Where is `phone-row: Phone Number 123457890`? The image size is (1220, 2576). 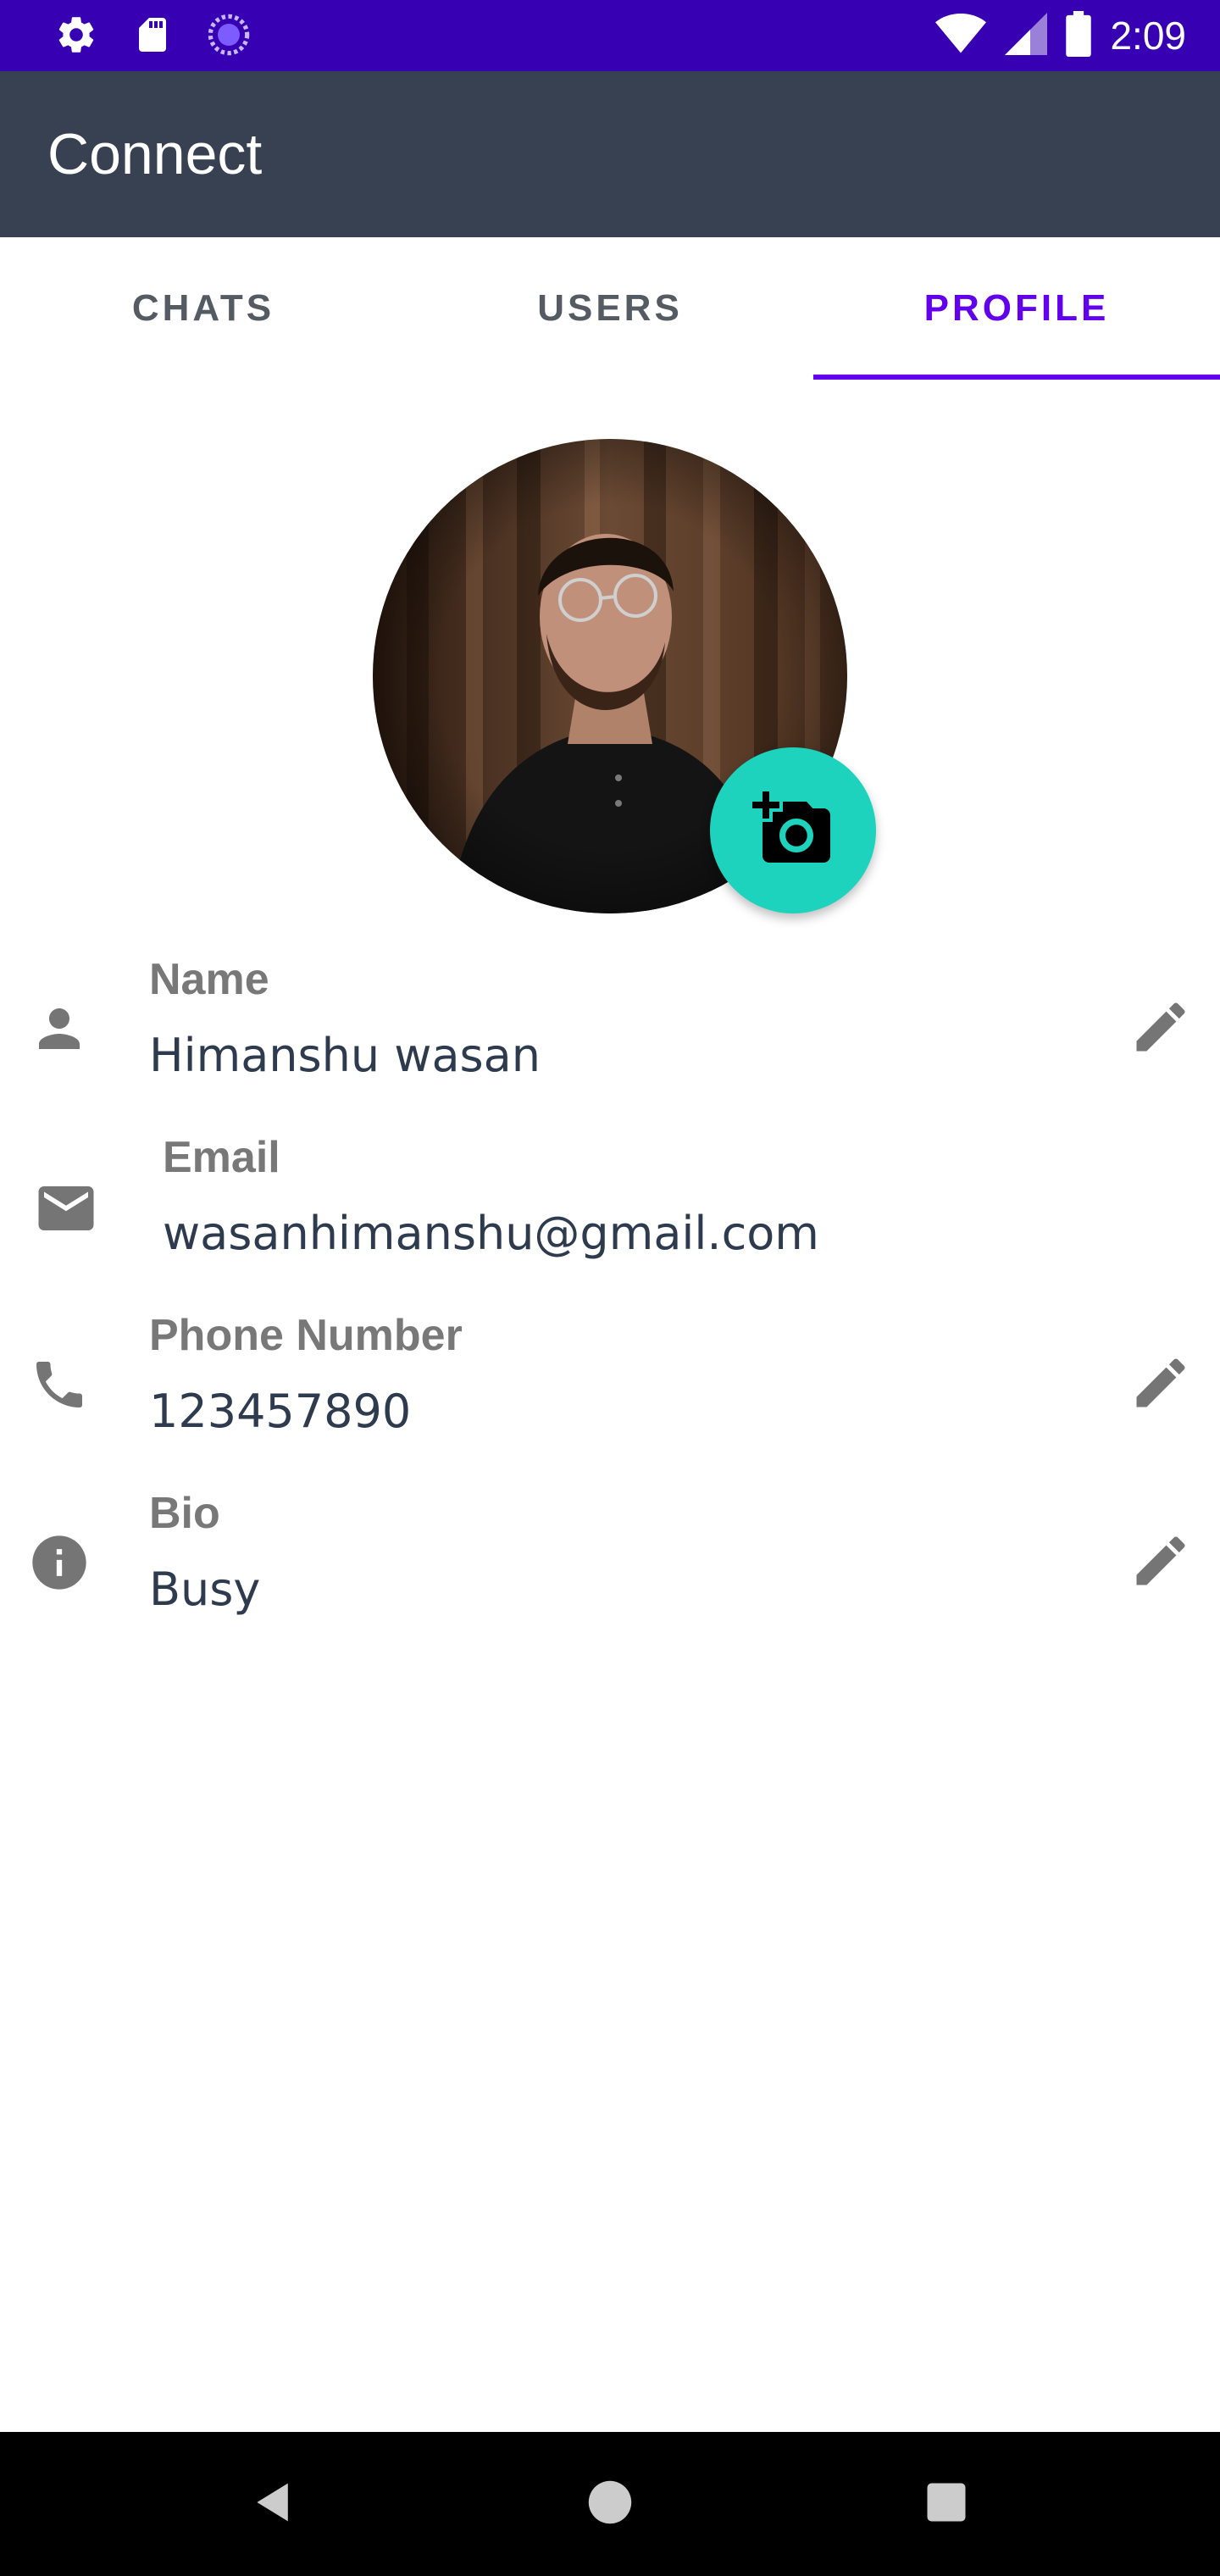 phone-row: Phone Number 123457890 is located at coordinates (610, 1385).